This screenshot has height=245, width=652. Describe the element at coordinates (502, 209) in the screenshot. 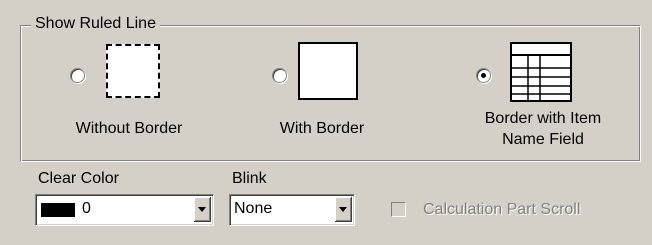

I see `calc-part-scroll-label: Calculation Part Scroll` at that location.